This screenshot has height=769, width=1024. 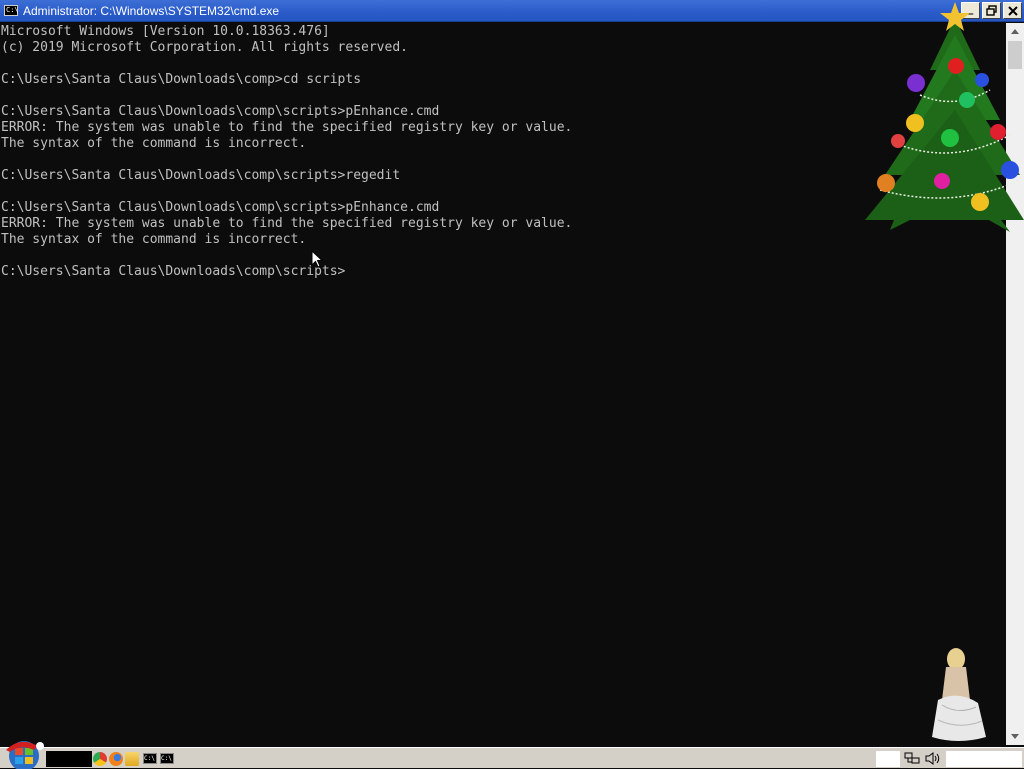 I want to click on chrome-icon, so click(x=100, y=759).